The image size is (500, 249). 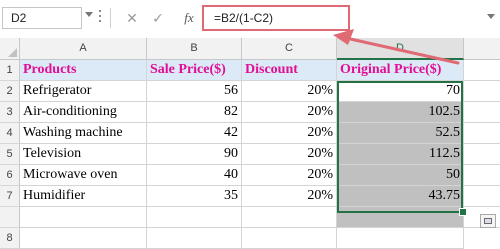 What do you see at coordinates (400, 175) in the screenshot?
I see `original-price-cell: 50` at bounding box center [400, 175].